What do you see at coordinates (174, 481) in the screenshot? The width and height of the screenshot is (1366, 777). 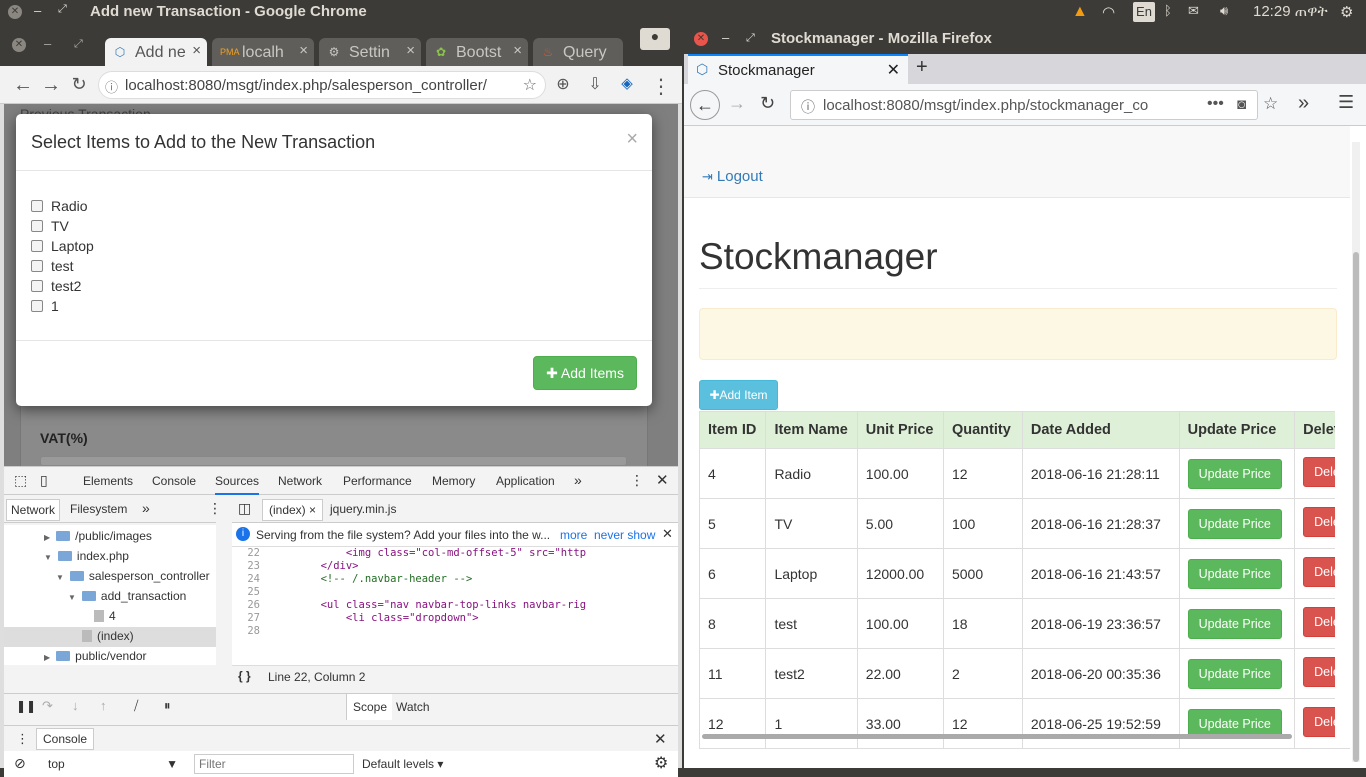 I see `tab-console: Console` at bounding box center [174, 481].